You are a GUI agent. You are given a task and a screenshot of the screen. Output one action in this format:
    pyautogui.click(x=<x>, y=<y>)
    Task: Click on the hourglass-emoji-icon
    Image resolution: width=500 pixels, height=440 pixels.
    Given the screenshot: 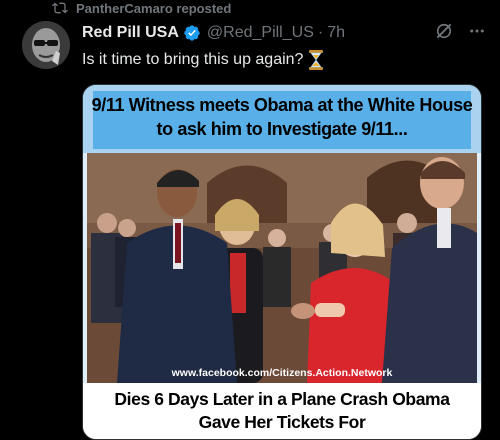 What is the action you would take?
    pyautogui.click(x=316, y=60)
    